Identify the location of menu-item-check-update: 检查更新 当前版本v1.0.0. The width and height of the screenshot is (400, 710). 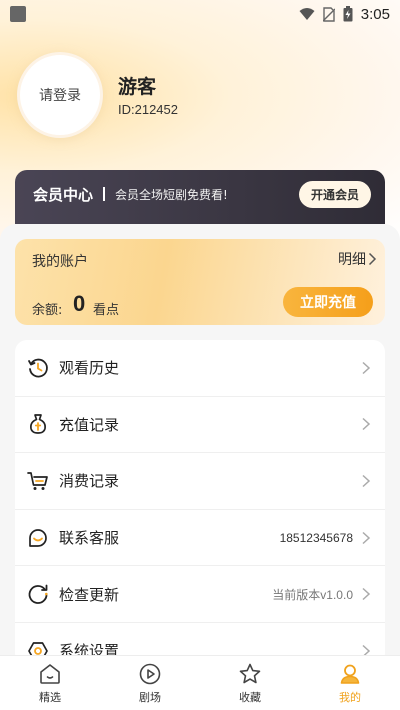
(200, 594).